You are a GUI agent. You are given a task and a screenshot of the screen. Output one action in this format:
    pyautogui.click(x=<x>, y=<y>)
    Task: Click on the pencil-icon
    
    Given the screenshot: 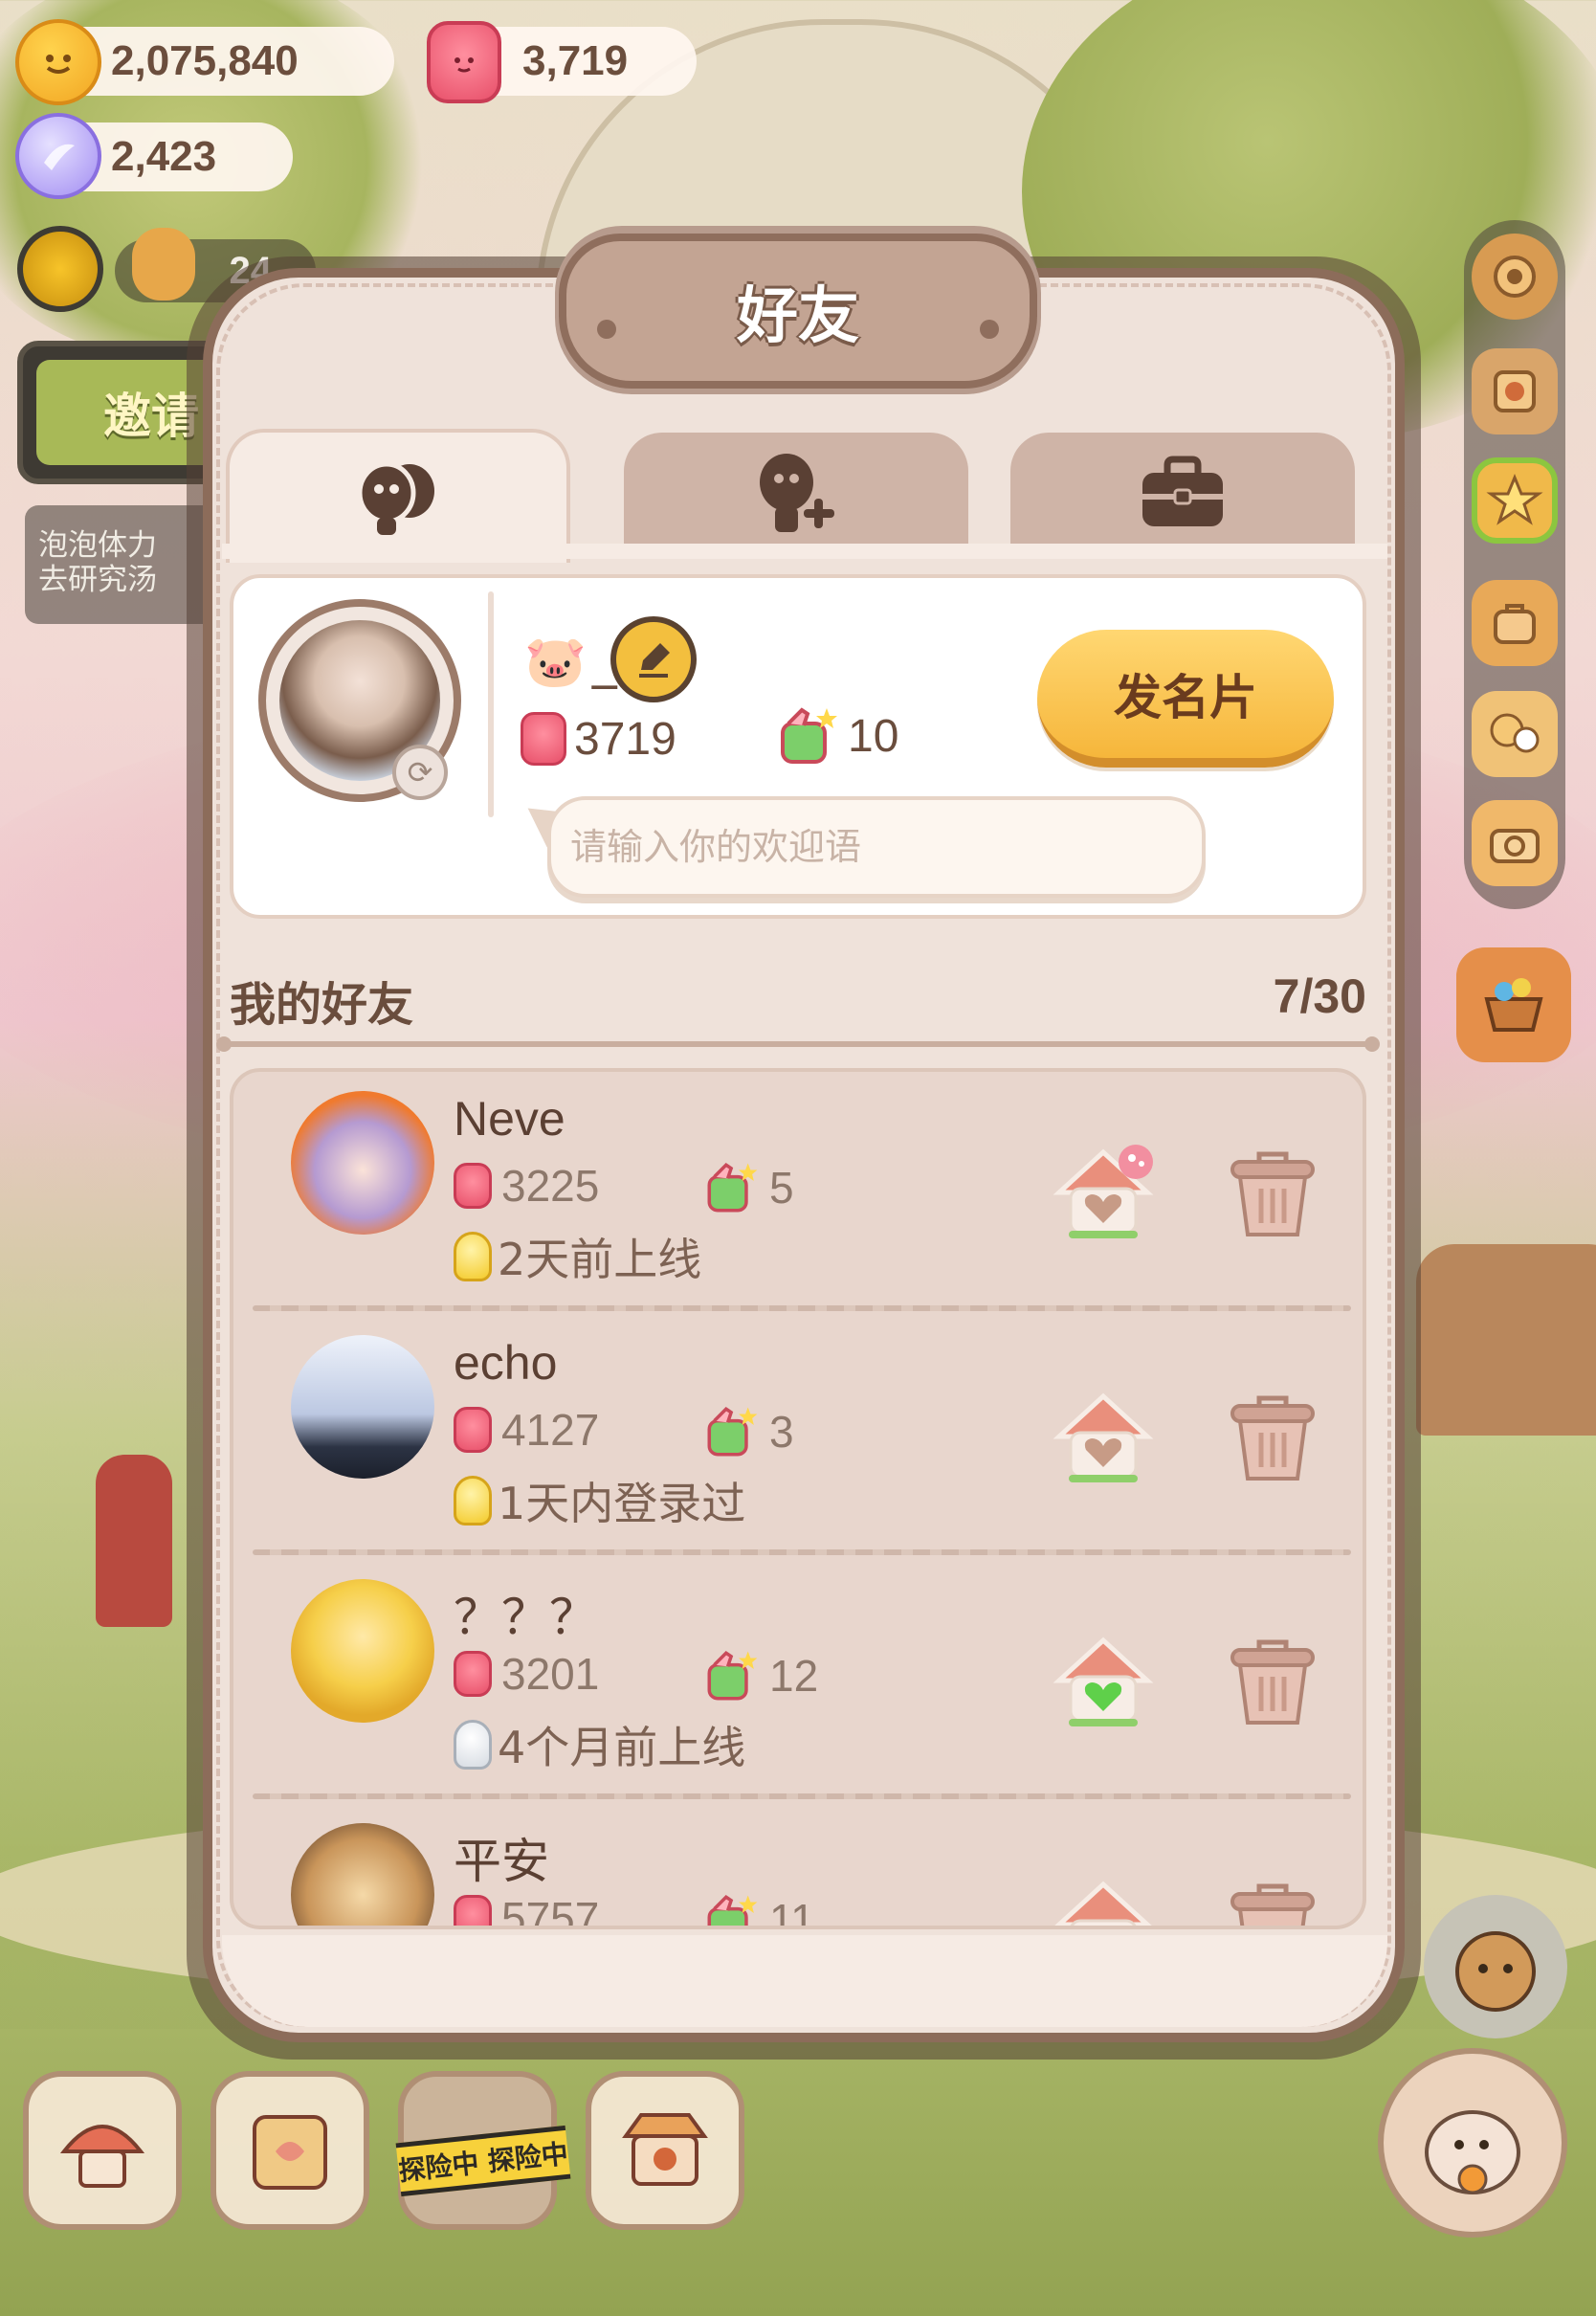 What is the action you would take?
    pyautogui.click(x=655, y=660)
    